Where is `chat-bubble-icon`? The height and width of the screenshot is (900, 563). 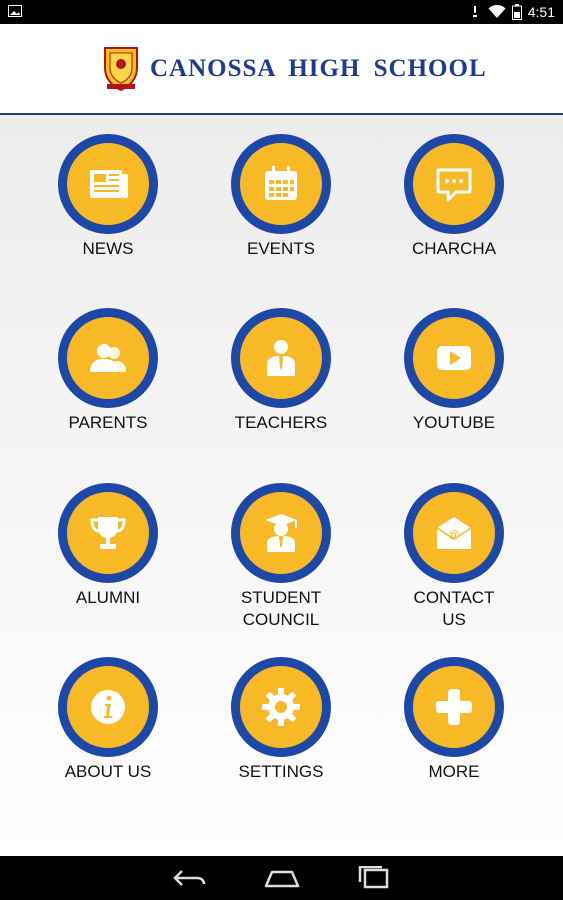 chat-bubble-icon is located at coordinates (454, 185).